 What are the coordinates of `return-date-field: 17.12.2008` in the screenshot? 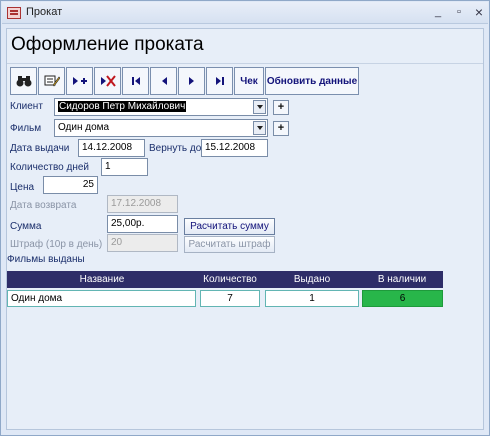 It's located at (142, 204).